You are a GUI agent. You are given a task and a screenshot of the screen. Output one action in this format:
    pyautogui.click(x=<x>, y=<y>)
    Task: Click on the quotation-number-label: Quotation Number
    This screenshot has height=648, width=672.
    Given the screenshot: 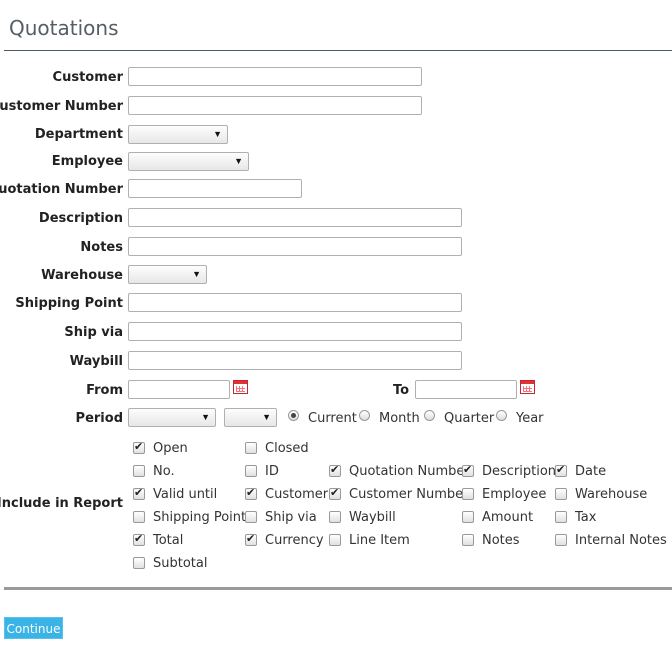 What is the action you would take?
    pyautogui.click(x=61, y=189)
    